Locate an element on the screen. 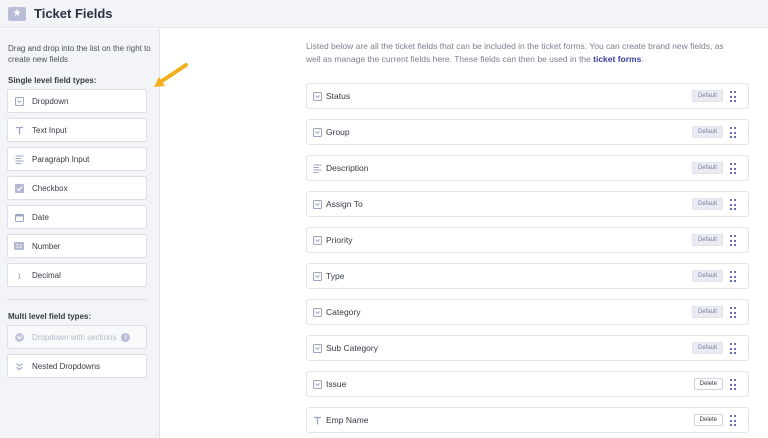  field-type-label: Number is located at coordinates (46, 246).